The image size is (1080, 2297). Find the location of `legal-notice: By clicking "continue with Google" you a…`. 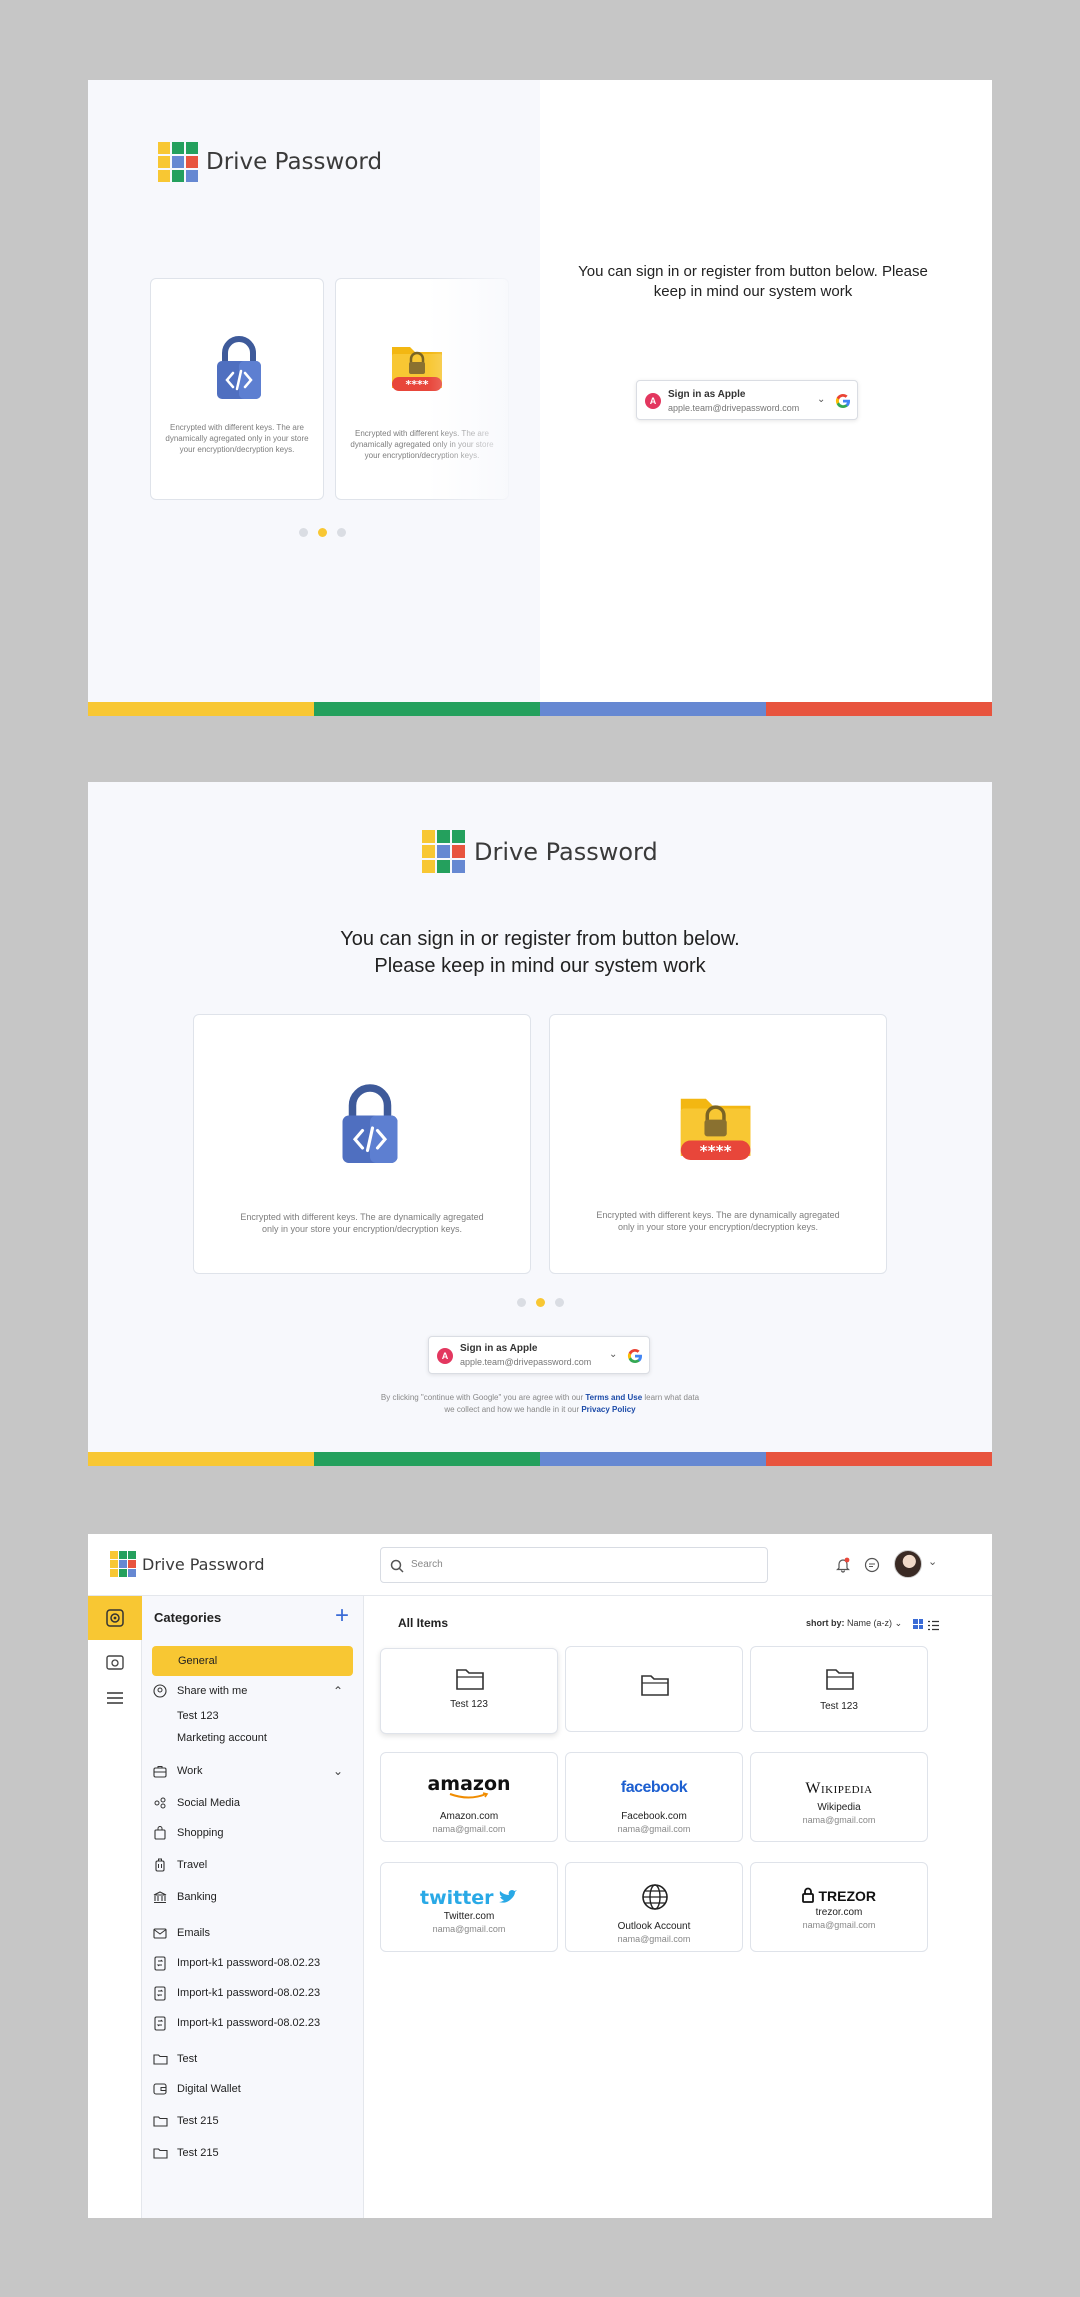

legal-notice: By clicking "continue with Google" you a… is located at coordinates (540, 1404).